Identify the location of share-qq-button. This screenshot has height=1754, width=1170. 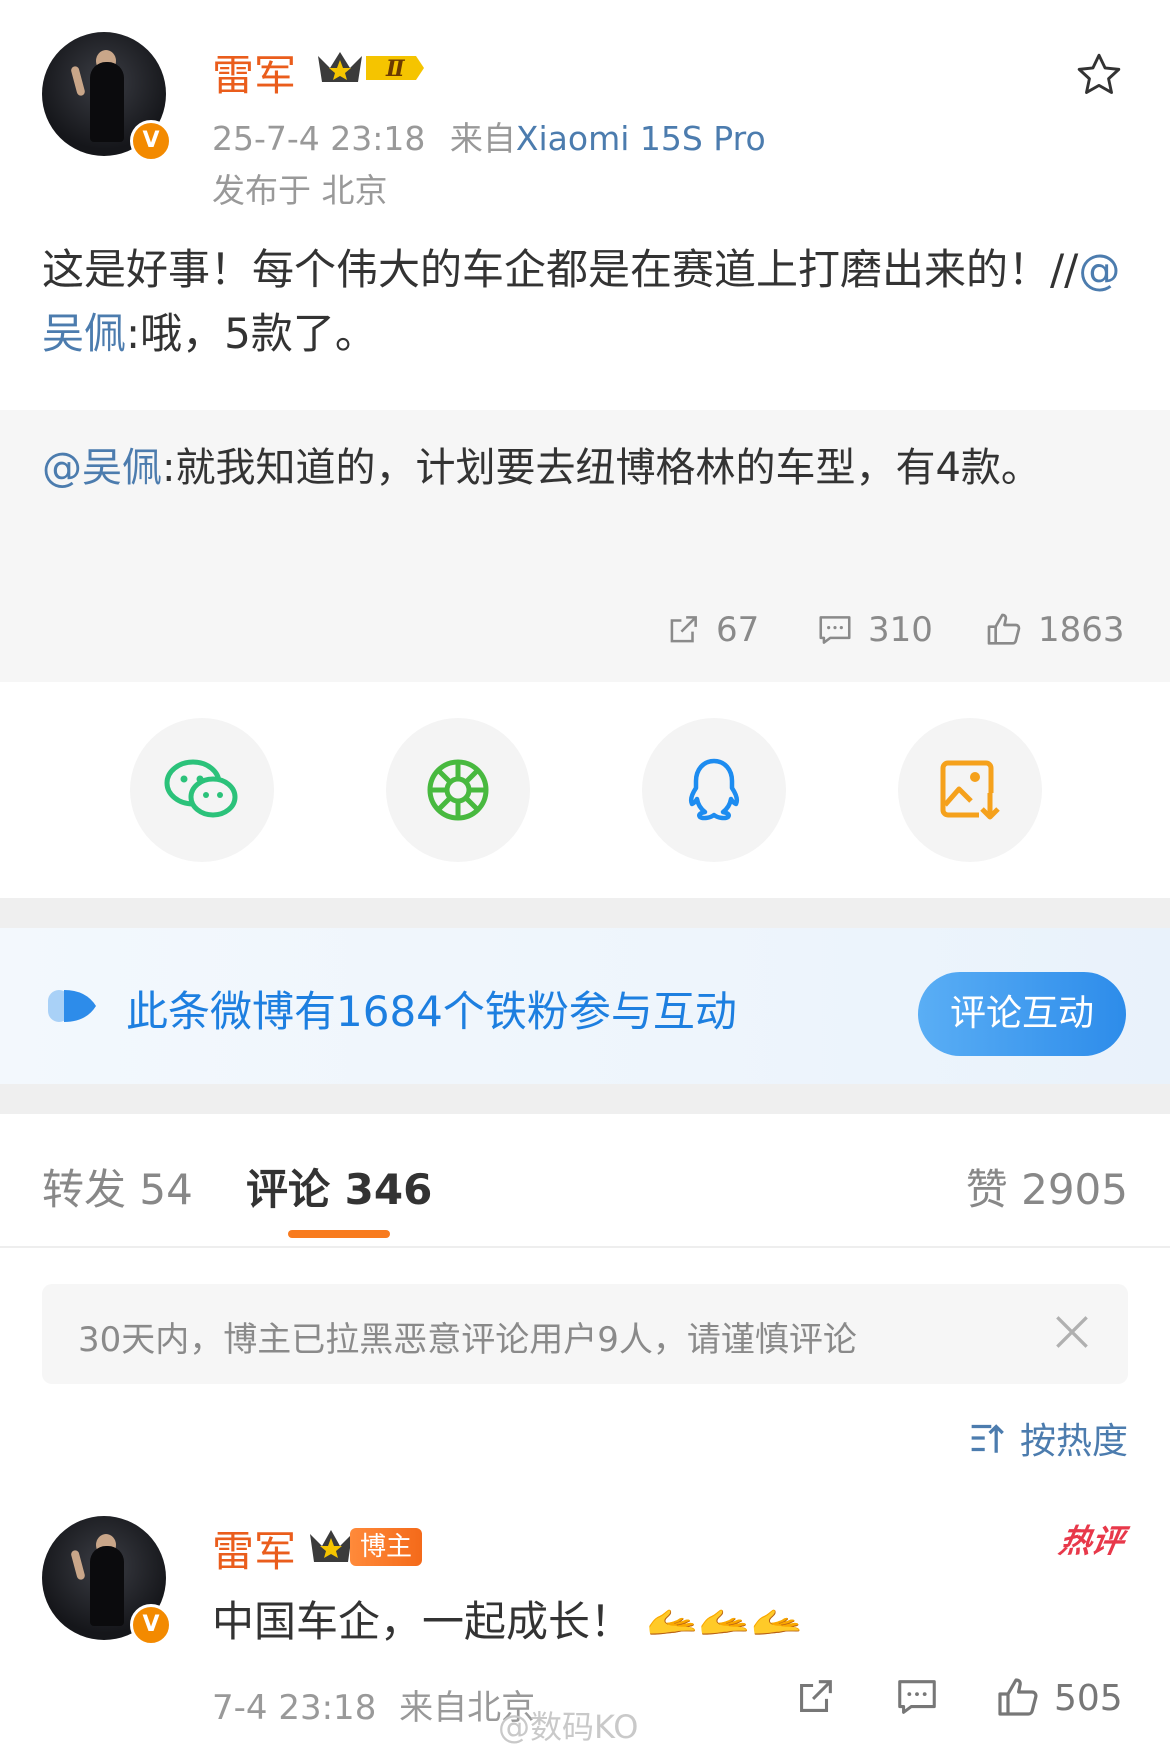
(714, 790).